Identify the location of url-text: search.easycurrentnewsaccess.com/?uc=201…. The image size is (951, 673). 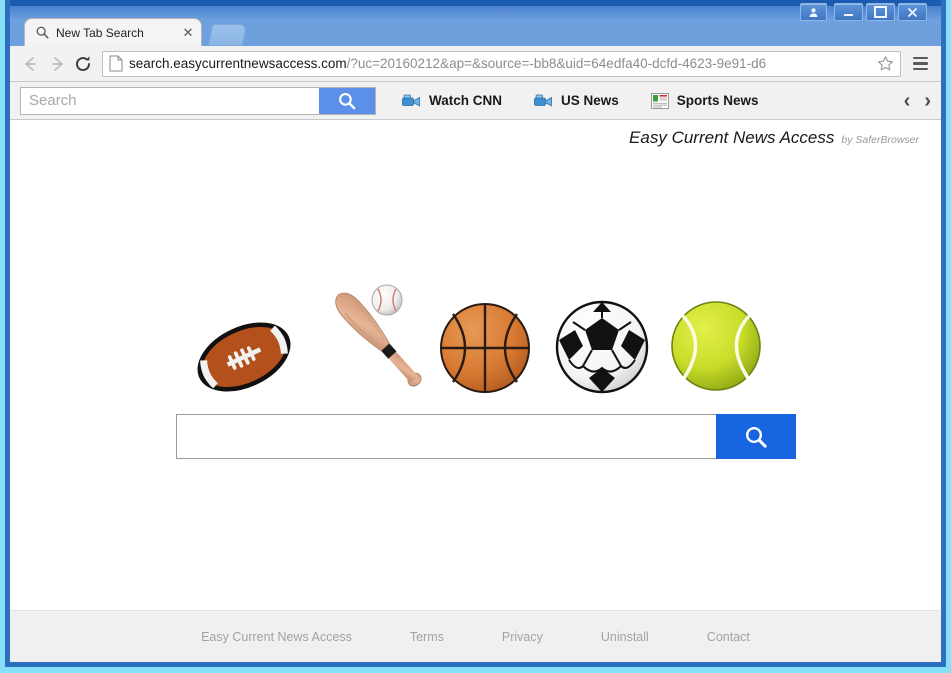
(501, 63).